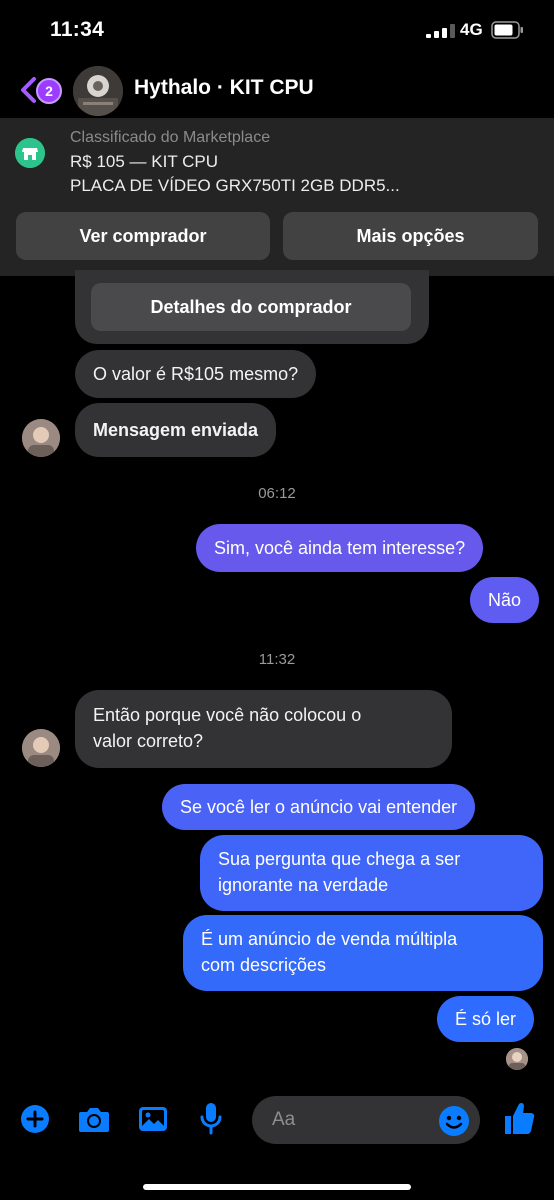 The image size is (554, 1200). Describe the element at coordinates (303, 885) in the screenshot. I see `message-line: ignorante na verdade` at that location.